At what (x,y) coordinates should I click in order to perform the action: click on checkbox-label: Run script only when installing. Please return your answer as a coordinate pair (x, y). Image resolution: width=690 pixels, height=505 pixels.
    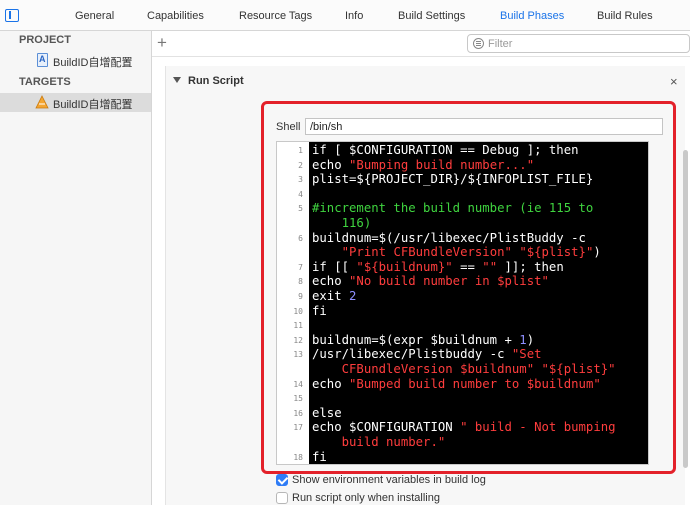
    Looking at the image, I should click on (366, 498).